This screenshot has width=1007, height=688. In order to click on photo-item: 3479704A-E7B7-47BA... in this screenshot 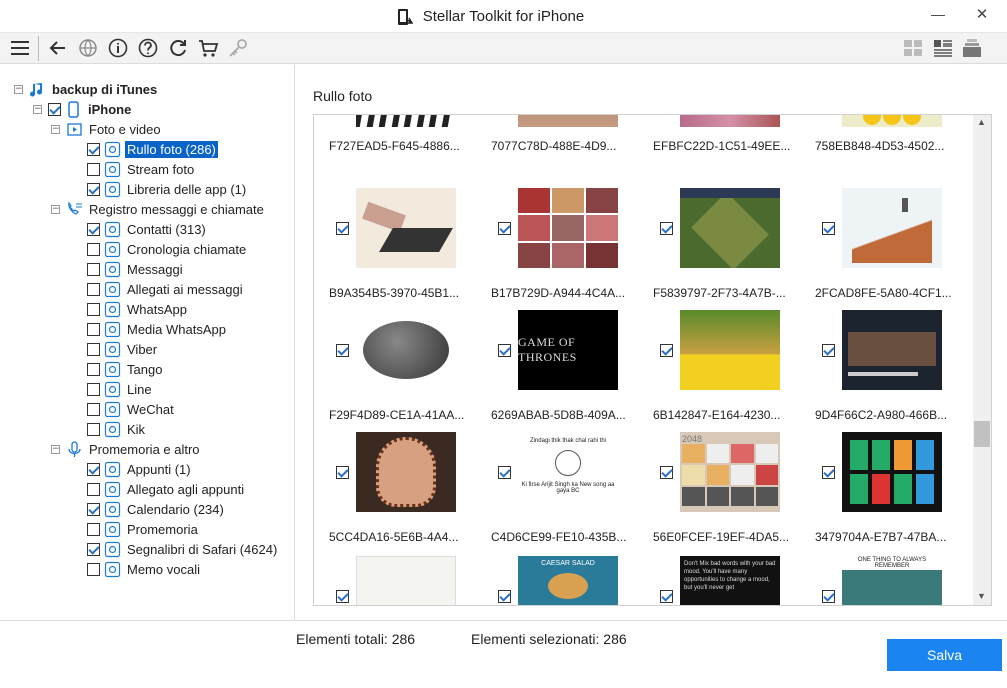, I will do `click(881, 493)`.